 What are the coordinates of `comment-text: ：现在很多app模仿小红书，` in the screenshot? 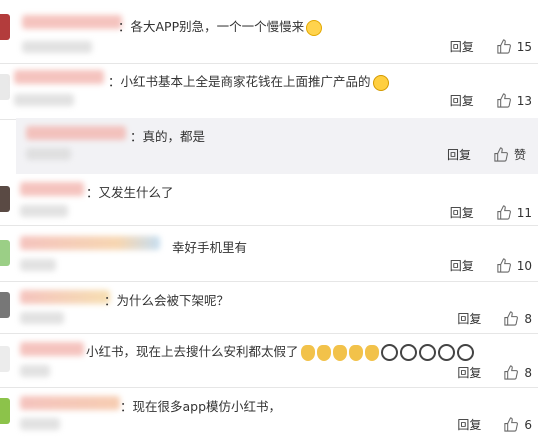 It's located at (201, 406).